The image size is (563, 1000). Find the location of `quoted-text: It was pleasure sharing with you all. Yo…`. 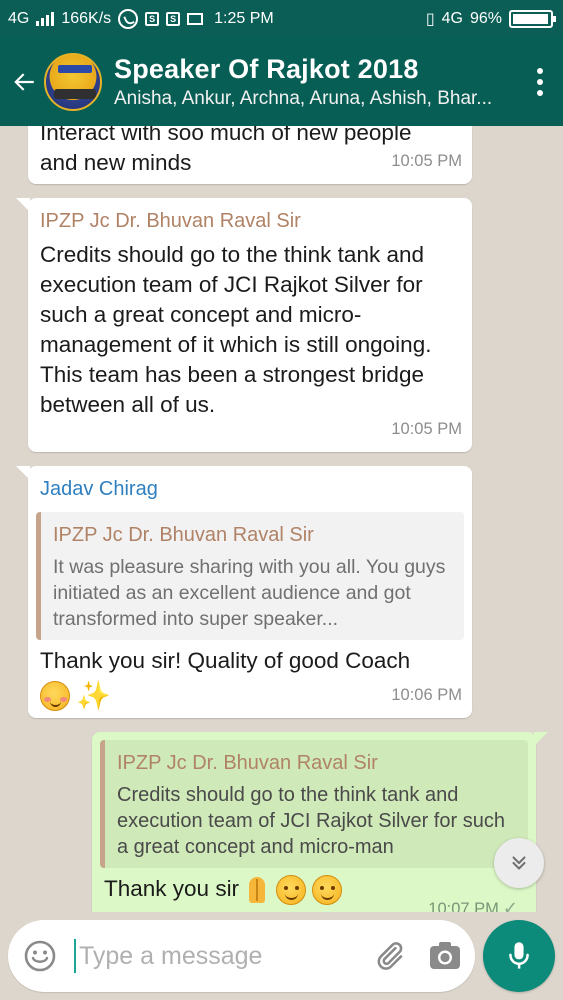

quoted-text: It was pleasure sharing with you all. Yo… is located at coordinates (249, 593).